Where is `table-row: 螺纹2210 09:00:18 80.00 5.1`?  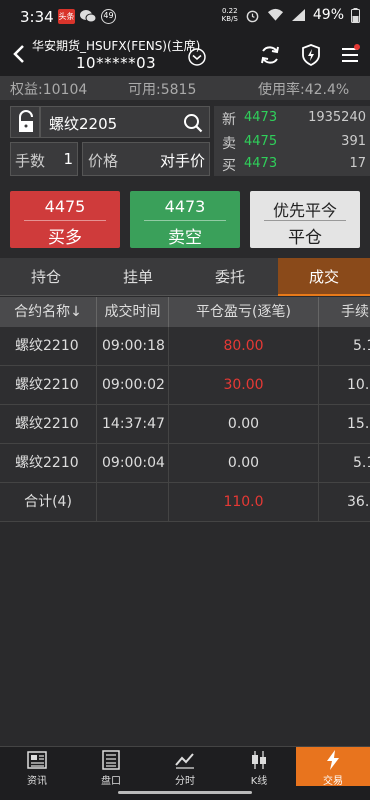
table-row: 螺纹2210 09:00:18 80.00 5.1 is located at coordinates (185, 346).